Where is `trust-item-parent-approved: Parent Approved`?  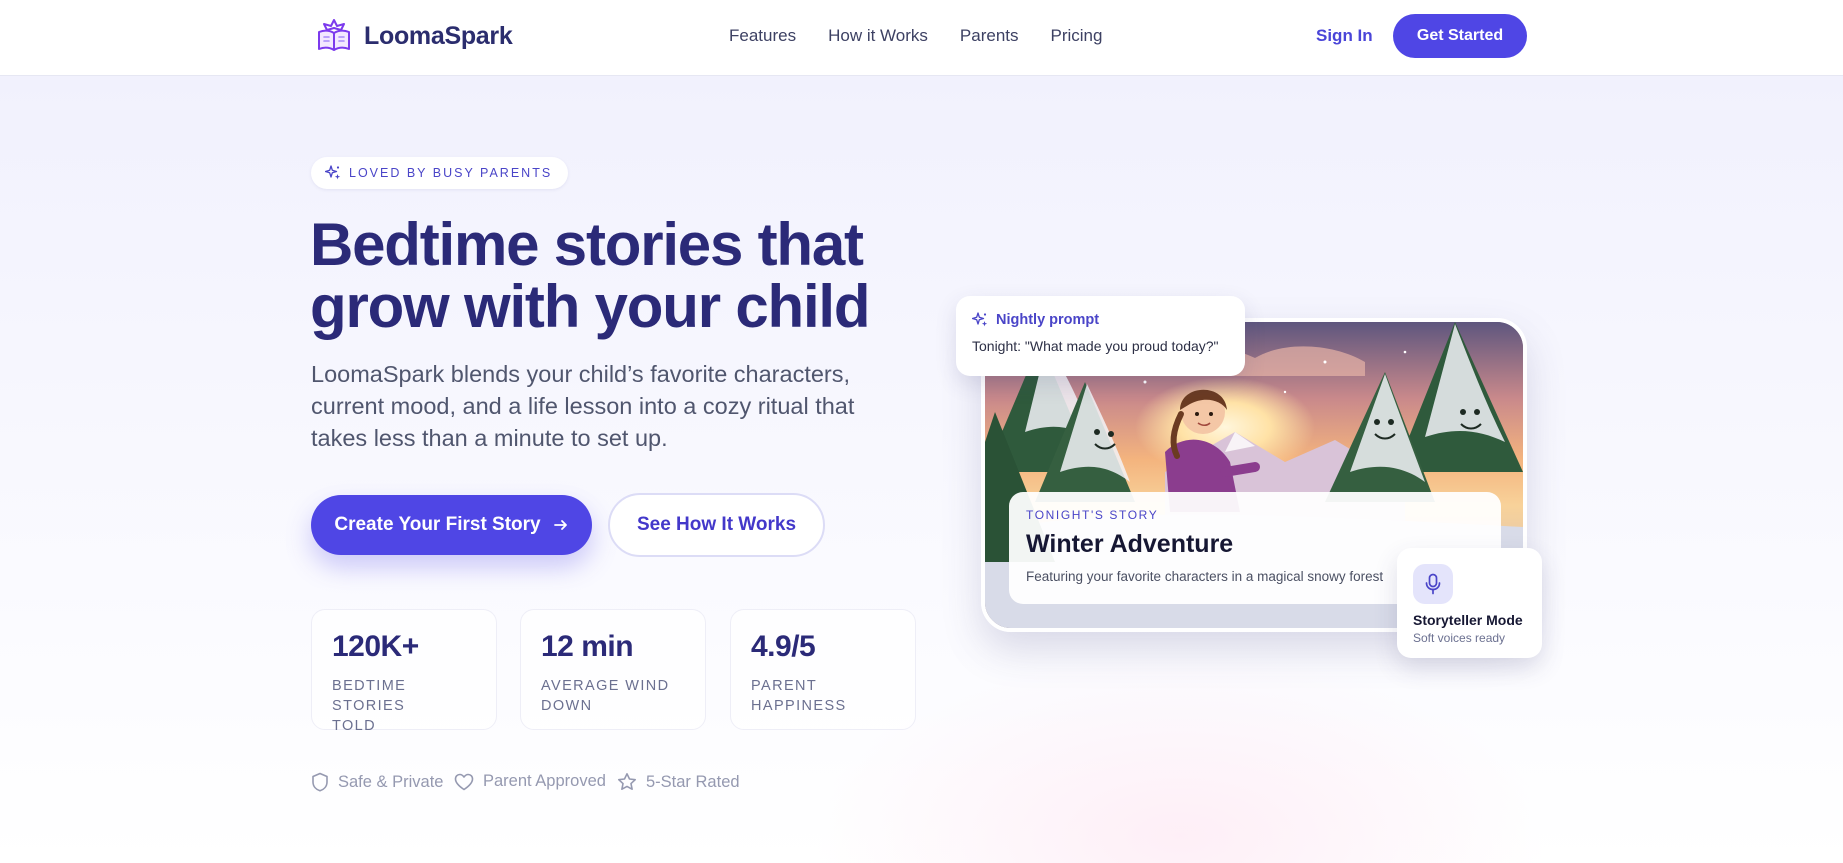
trust-item-parent-approved: Parent Approved is located at coordinates (530, 781).